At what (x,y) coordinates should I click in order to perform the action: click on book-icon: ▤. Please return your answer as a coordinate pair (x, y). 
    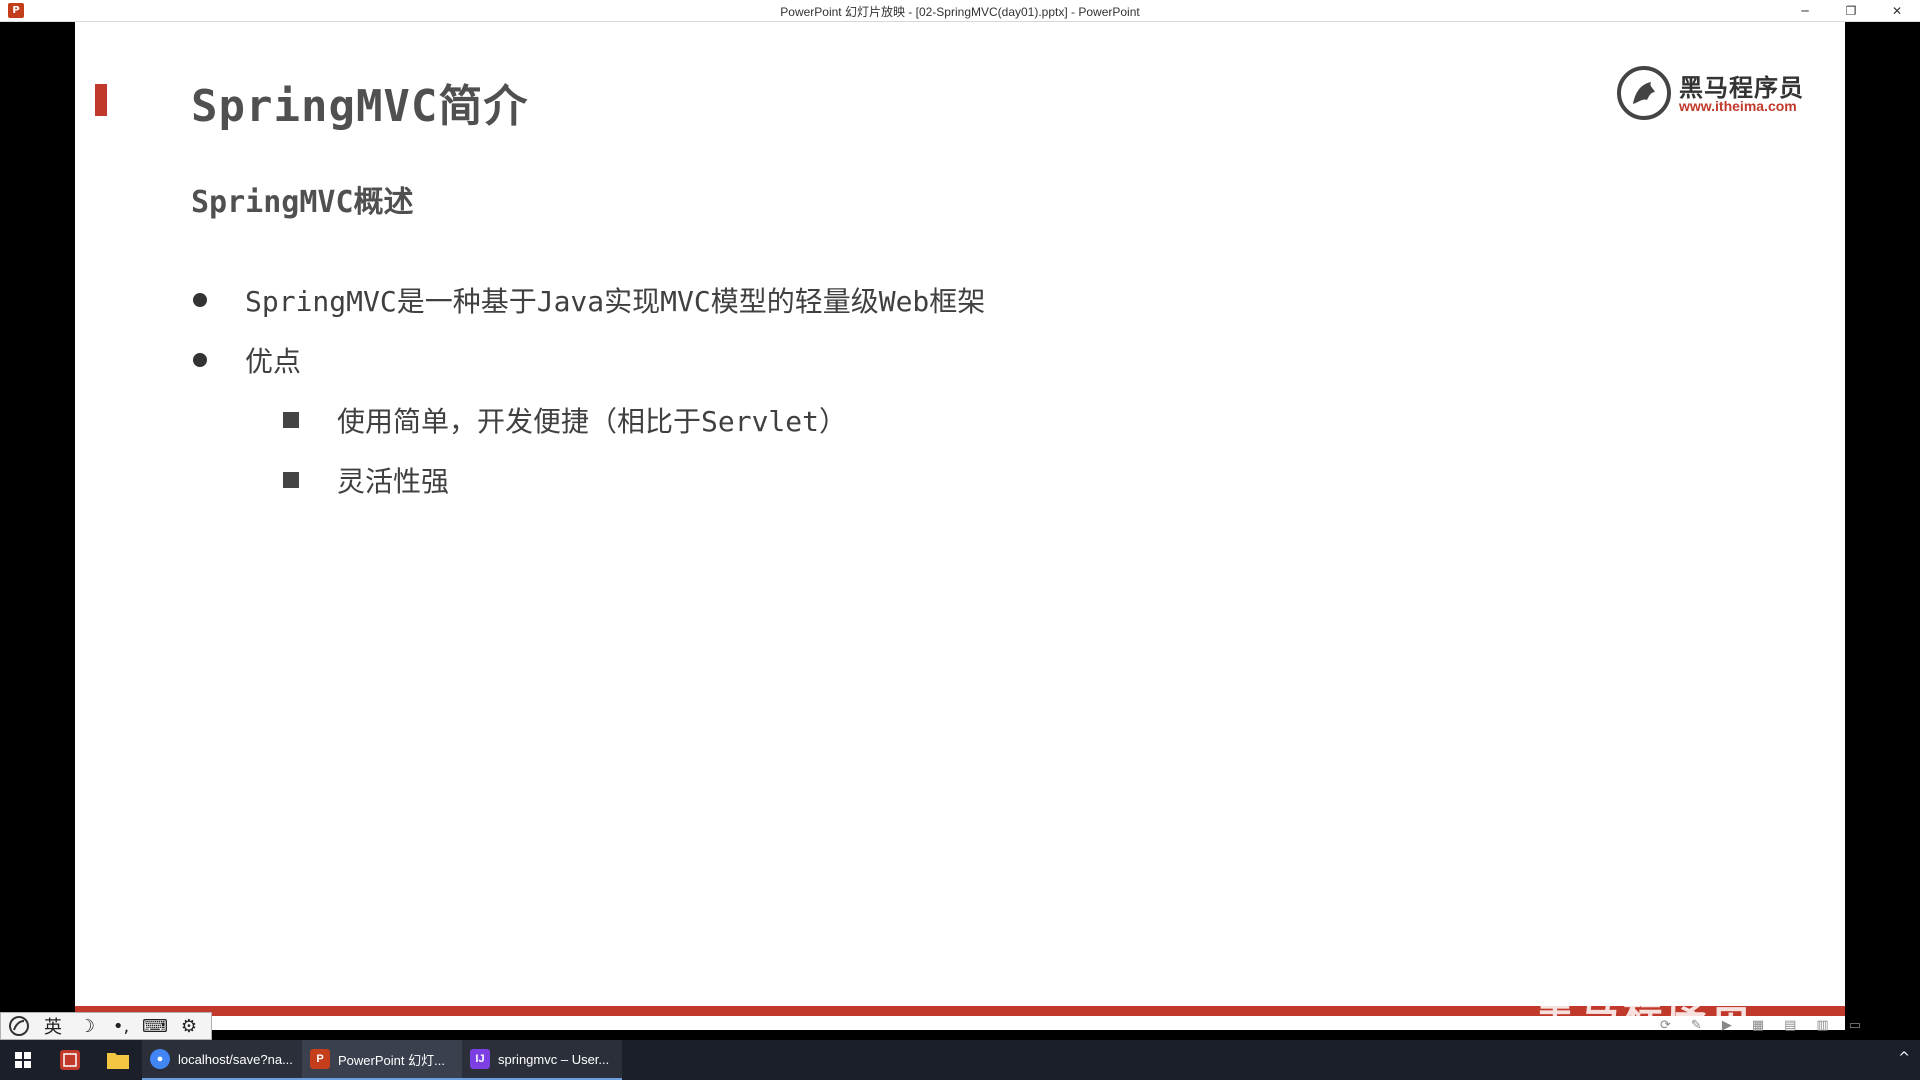
    Looking at the image, I should click on (1790, 1025).